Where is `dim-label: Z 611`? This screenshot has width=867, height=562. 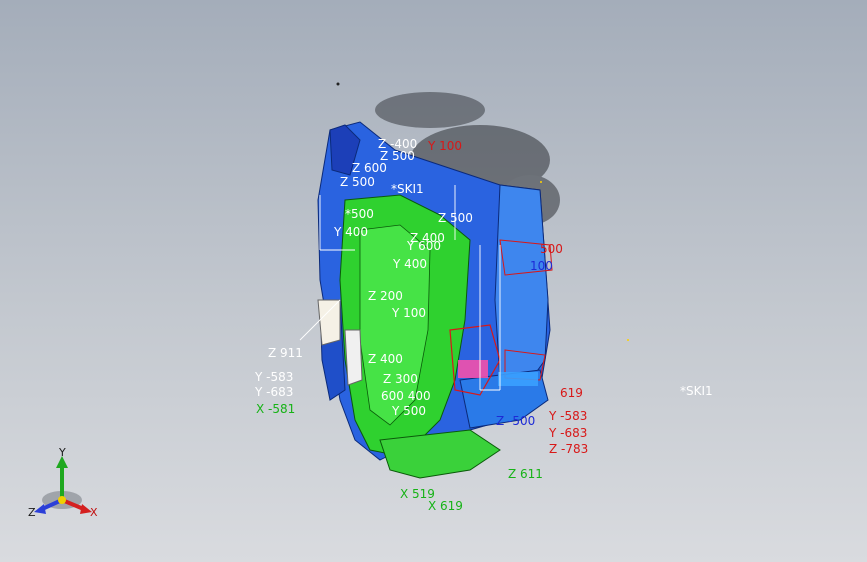 dim-label: Z 611 is located at coordinates (525, 474).